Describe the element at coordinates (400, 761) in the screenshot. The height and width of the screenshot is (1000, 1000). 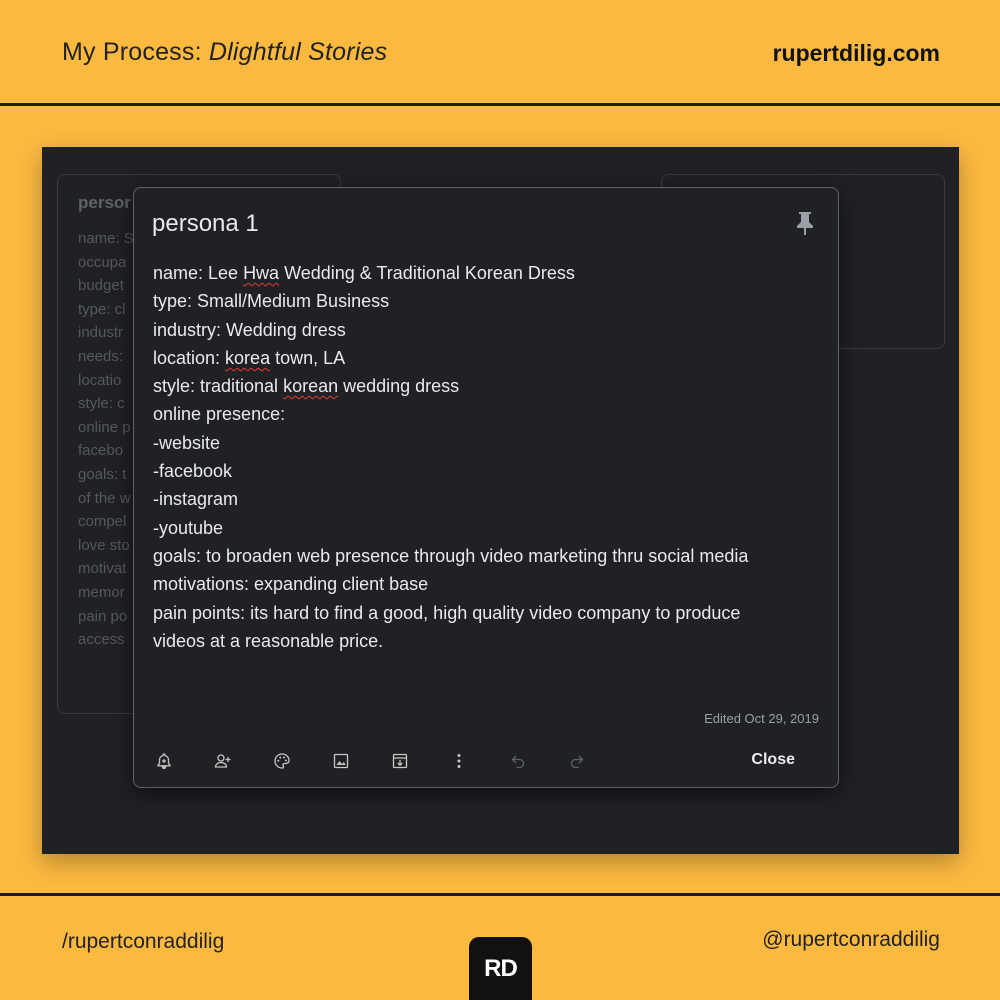
I see `archive-icon` at that location.